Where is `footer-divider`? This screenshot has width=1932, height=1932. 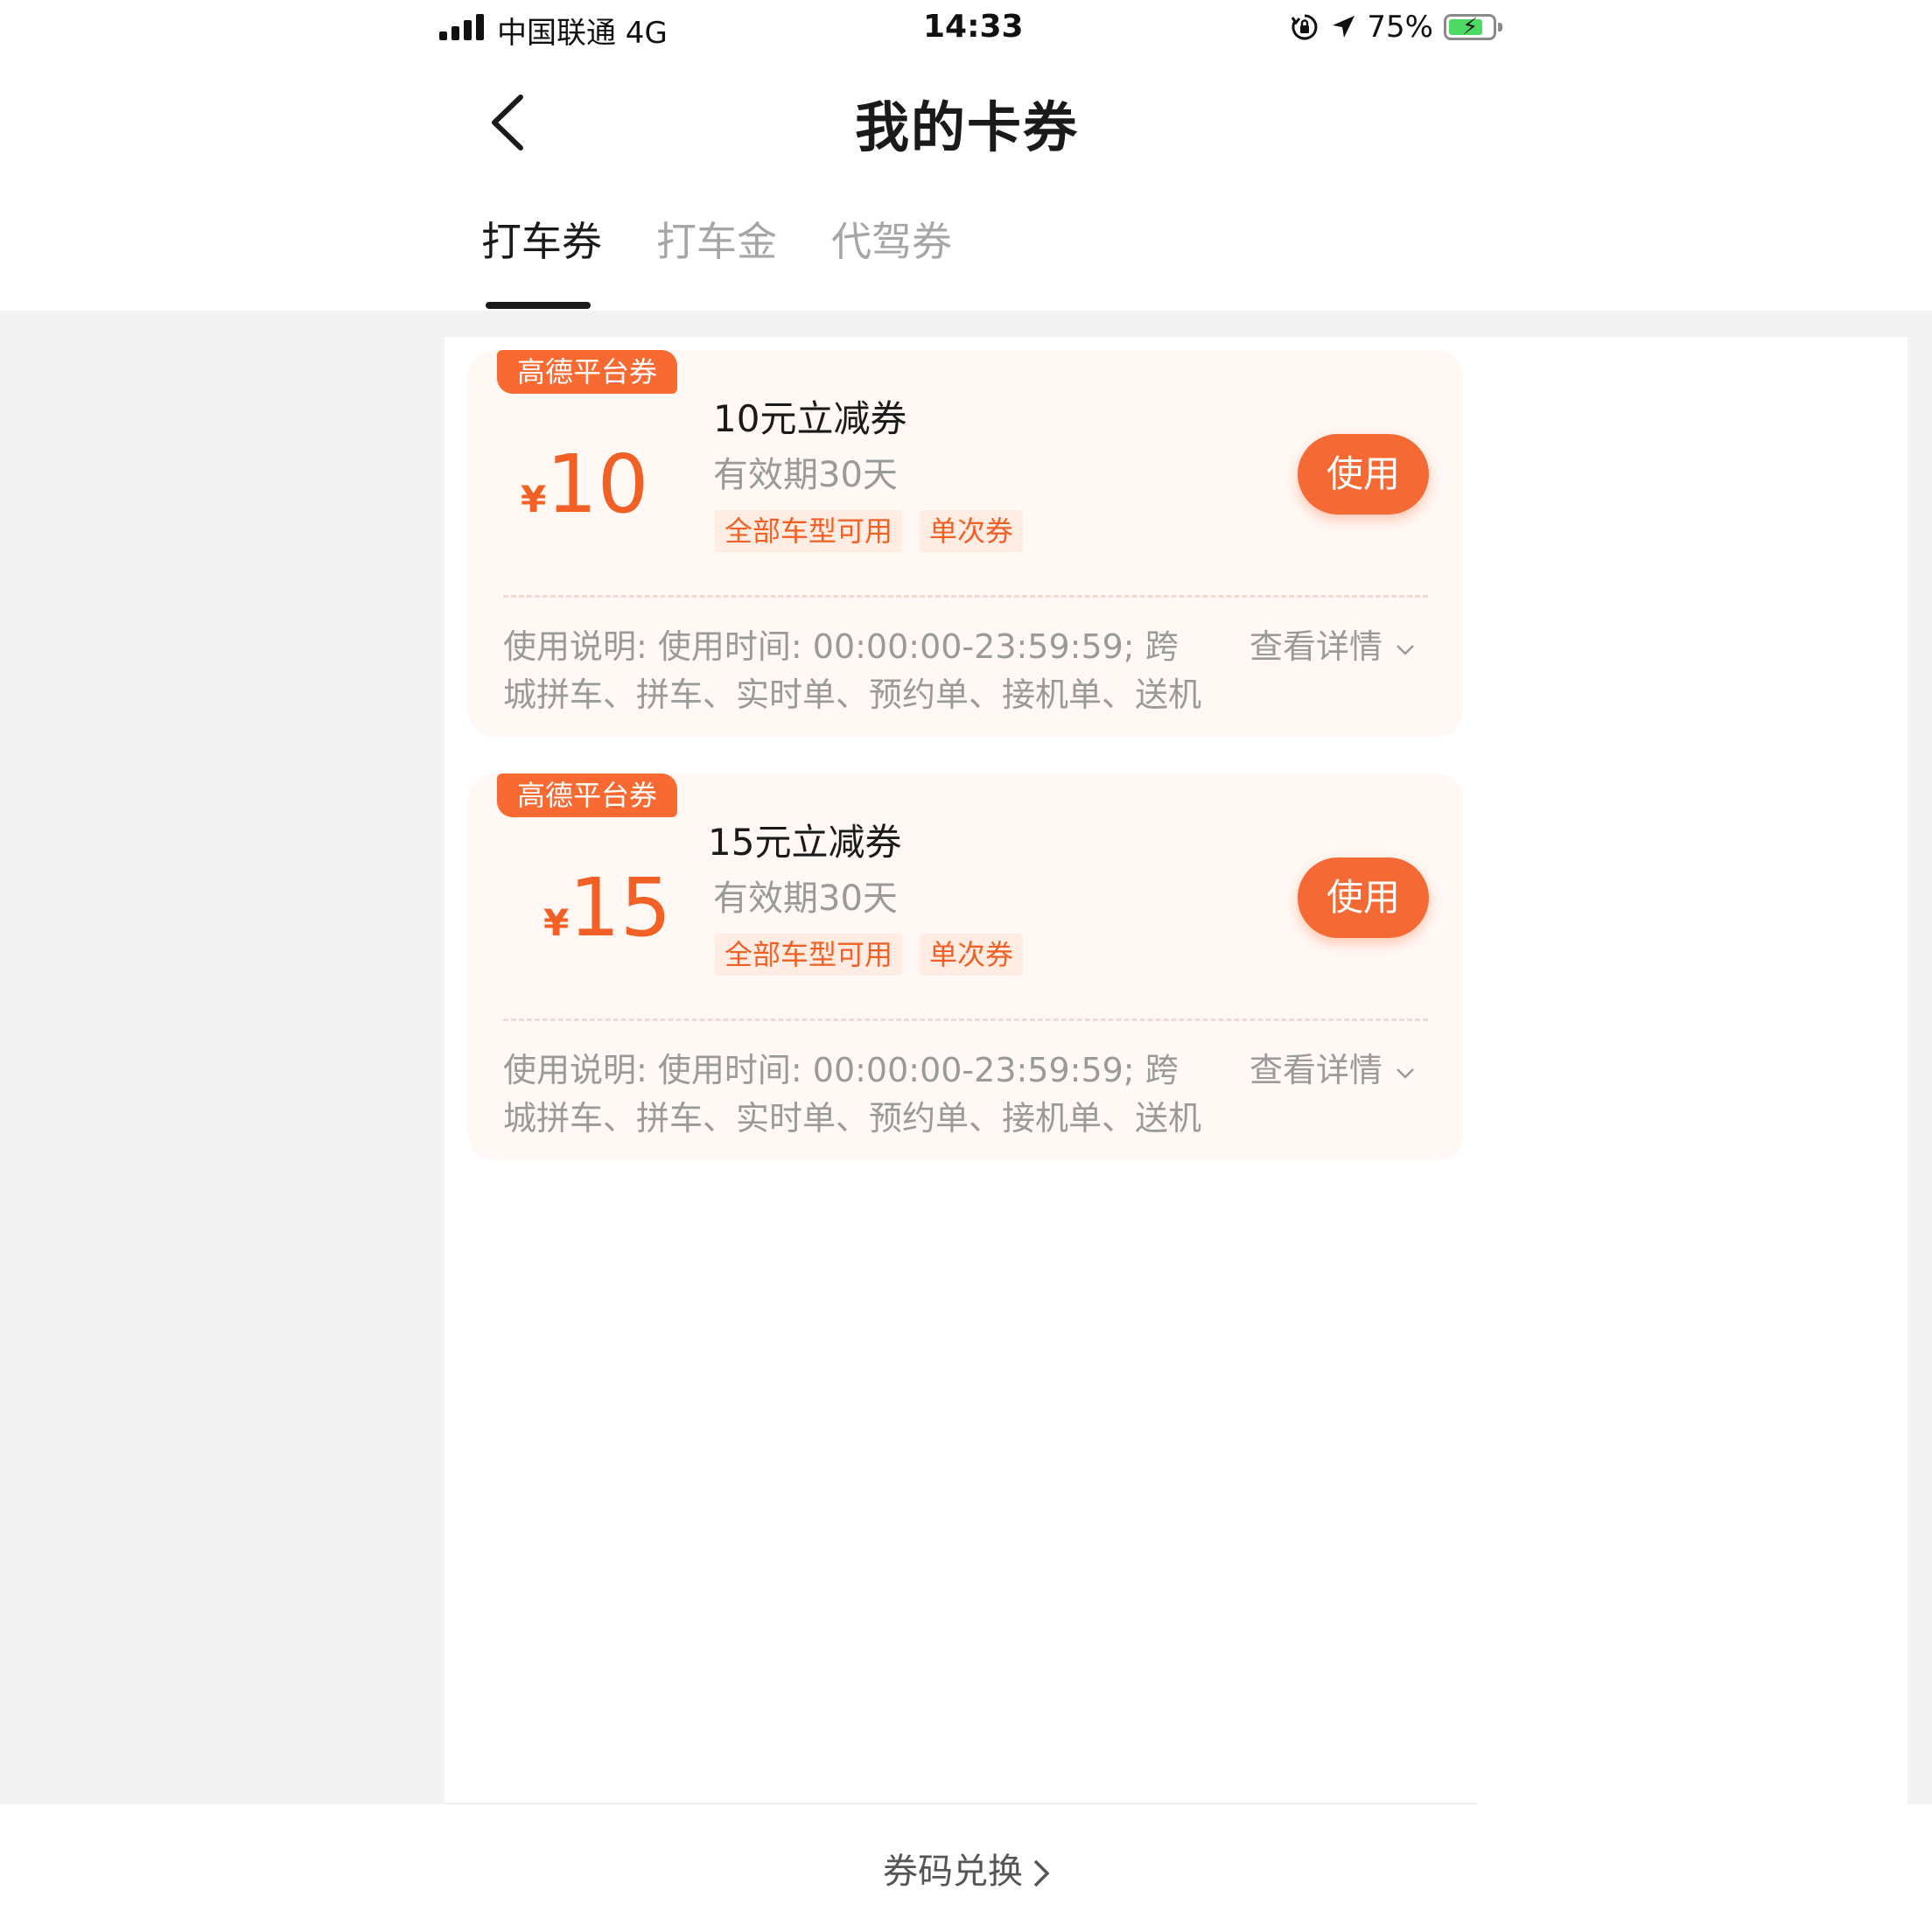
footer-divider is located at coordinates (960, 1803).